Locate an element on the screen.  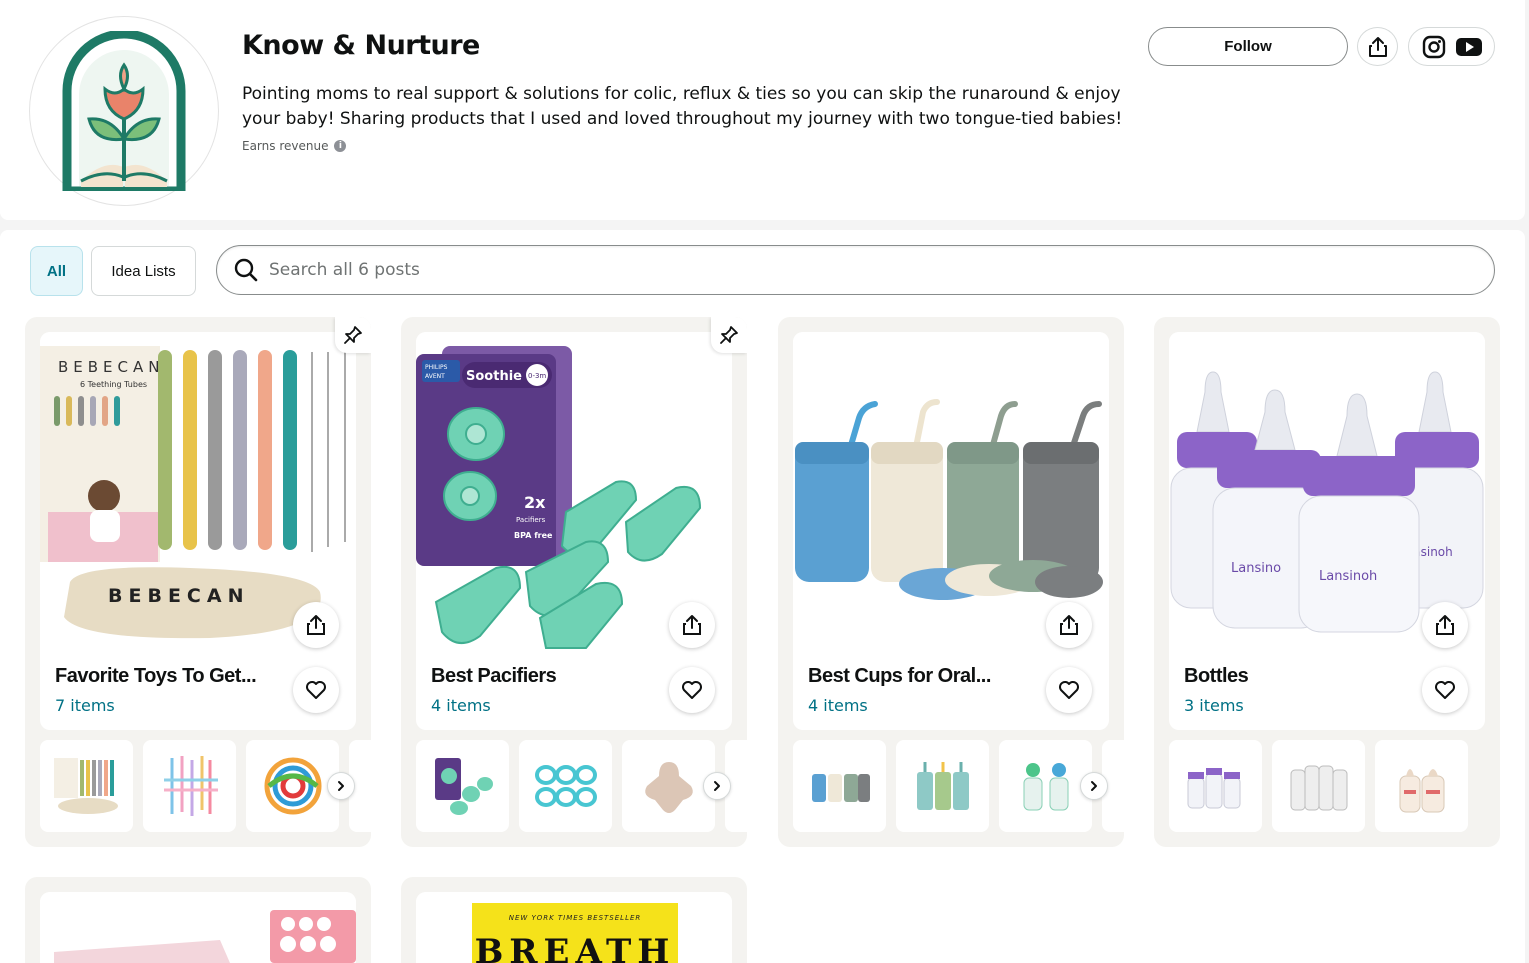
instagram-icon is located at coordinates (1434, 47).